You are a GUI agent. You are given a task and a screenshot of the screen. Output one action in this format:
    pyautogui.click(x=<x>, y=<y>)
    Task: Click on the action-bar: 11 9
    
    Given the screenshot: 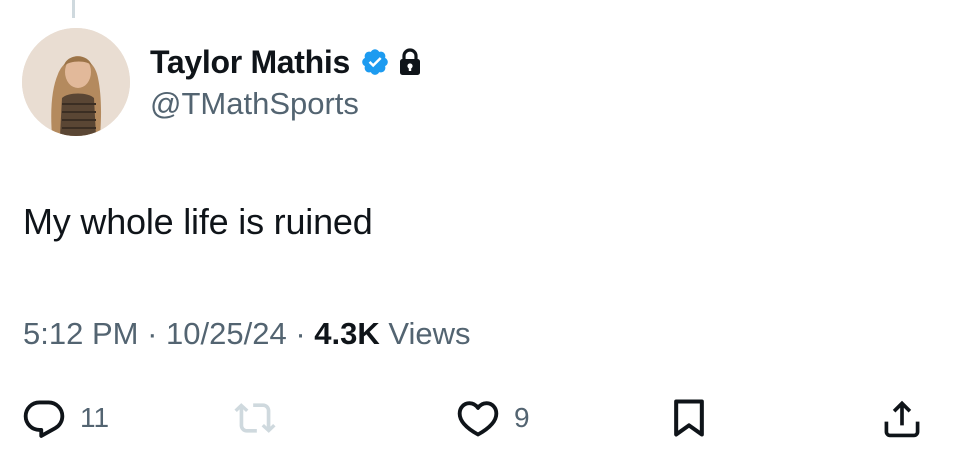 What is the action you would take?
    pyautogui.click(x=479, y=420)
    